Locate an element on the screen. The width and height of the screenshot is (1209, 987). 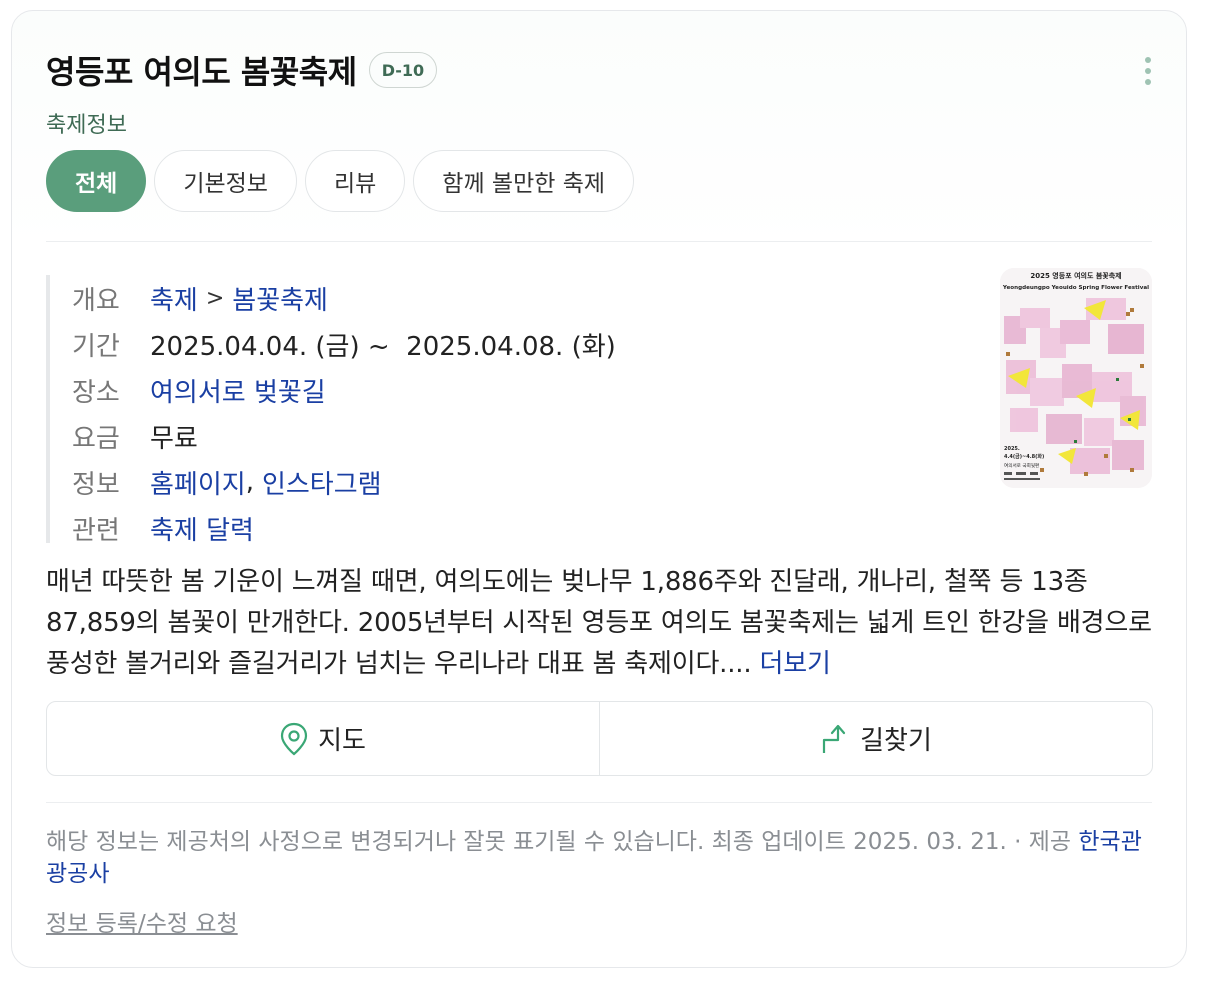
info-label: 정보 is located at coordinates (96, 484).